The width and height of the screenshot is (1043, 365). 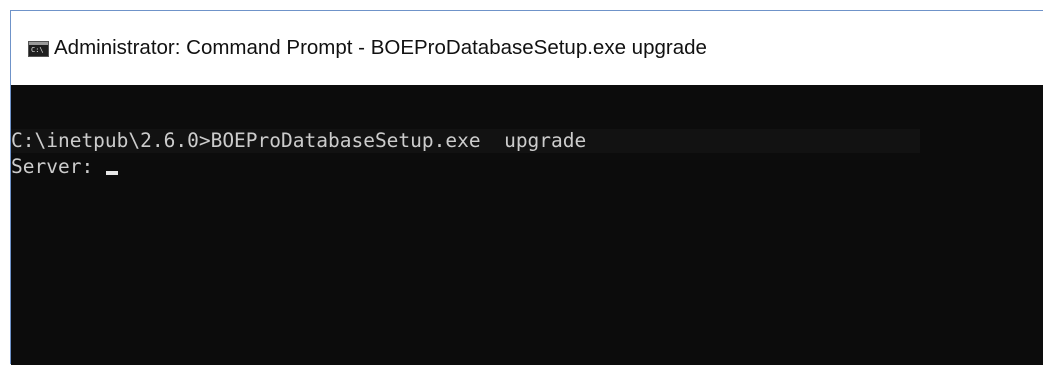 What do you see at coordinates (58, 166) in the screenshot?
I see `server-prompt: Server:` at bounding box center [58, 166].